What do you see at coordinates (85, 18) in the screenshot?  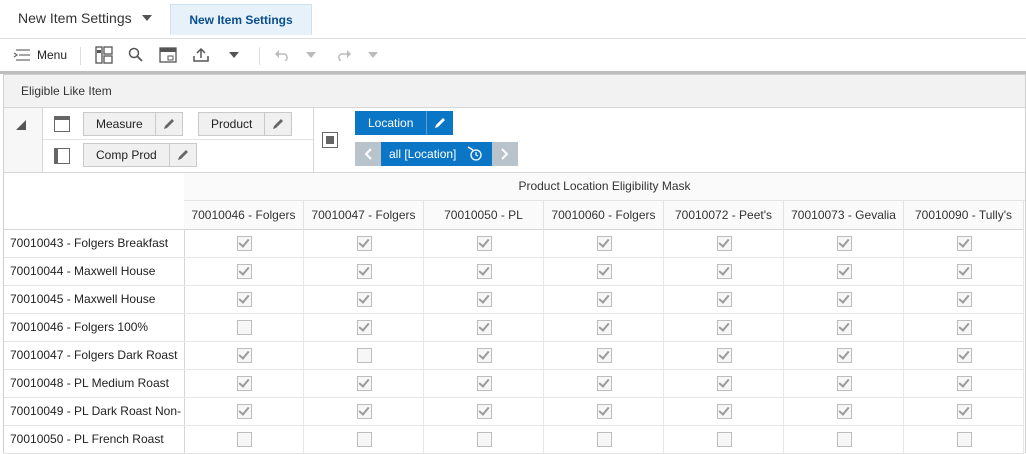 I see `workspace-dropdown: New Item Settings` at bounding box center [85, 18].